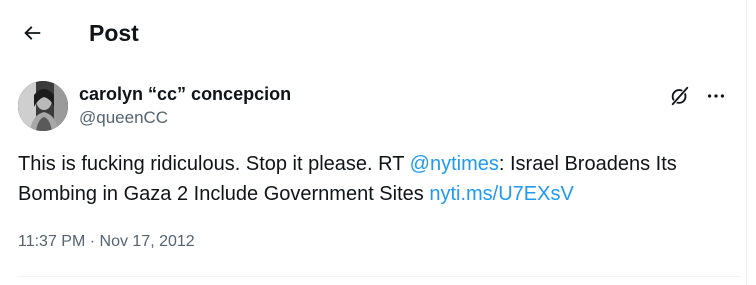  I want to click on grok-button, so click(680, 96).